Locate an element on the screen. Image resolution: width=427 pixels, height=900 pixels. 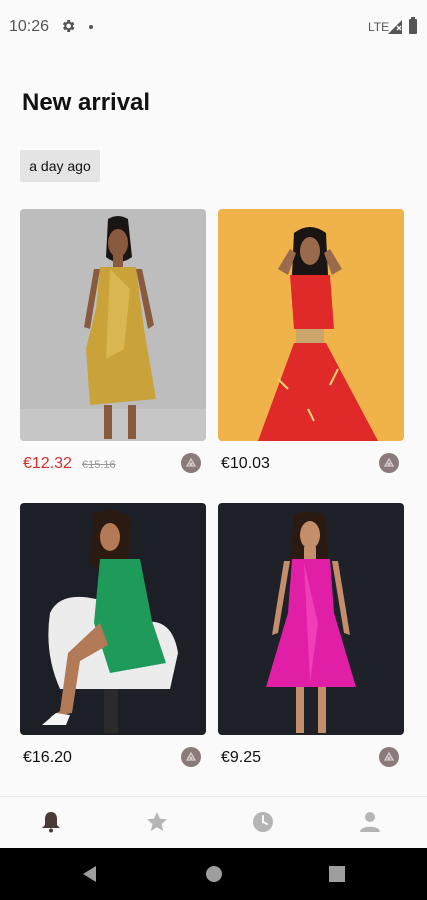
back-triangle-icon is located at coordinates (89, 874).